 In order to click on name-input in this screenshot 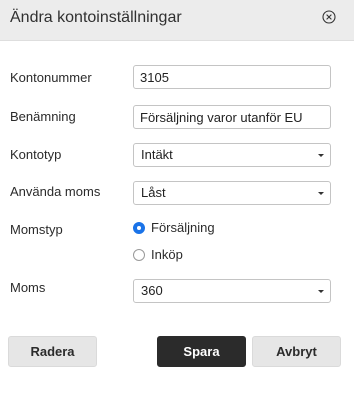, I will do `click(232, 117)`.